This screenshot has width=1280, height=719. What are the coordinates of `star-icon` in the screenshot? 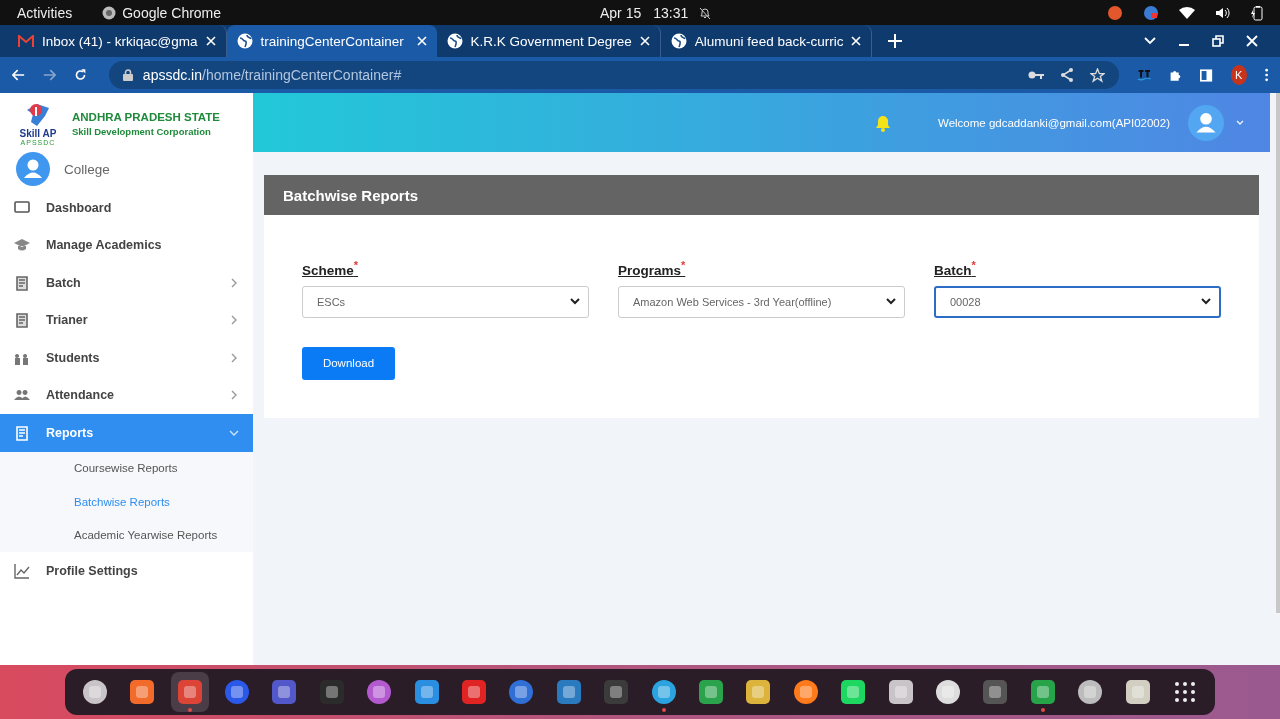 It's located at (1097, 75).